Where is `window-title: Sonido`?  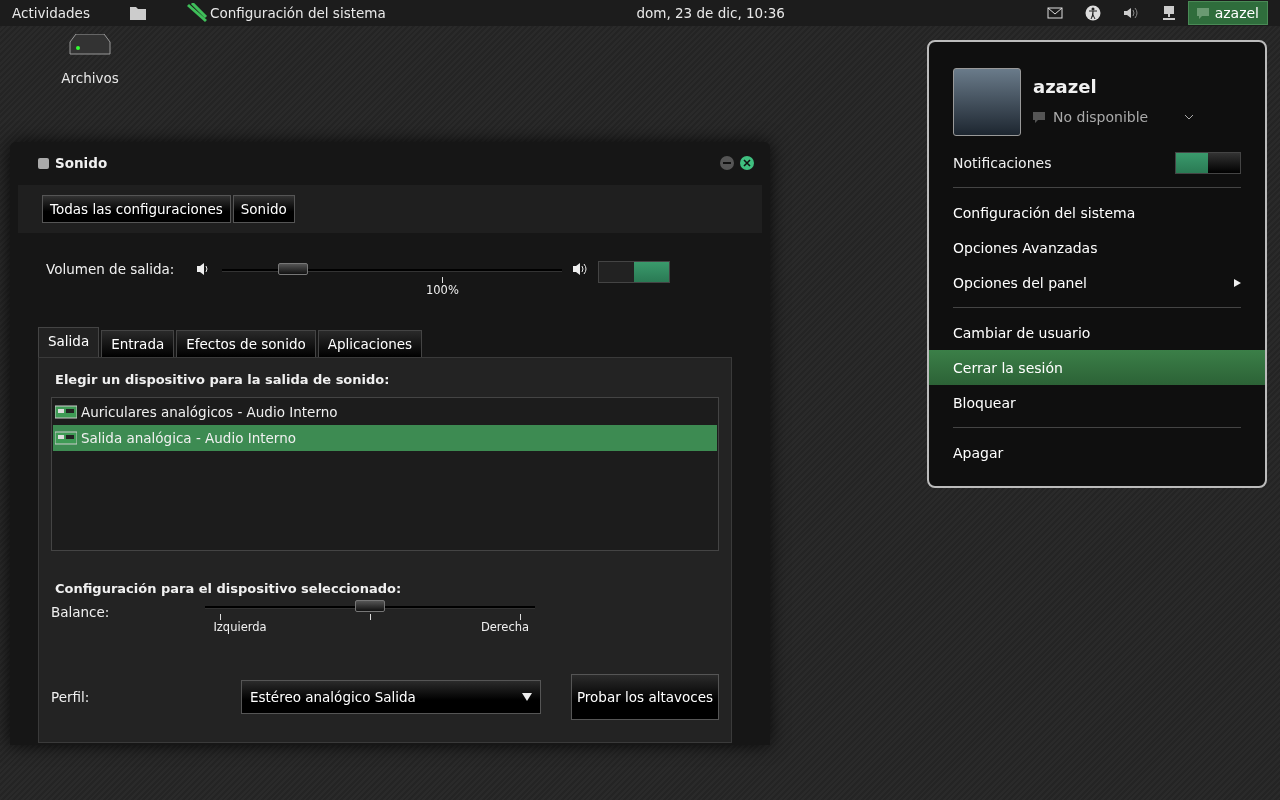 window-title: Sonido is located at coordinates (81, 163).